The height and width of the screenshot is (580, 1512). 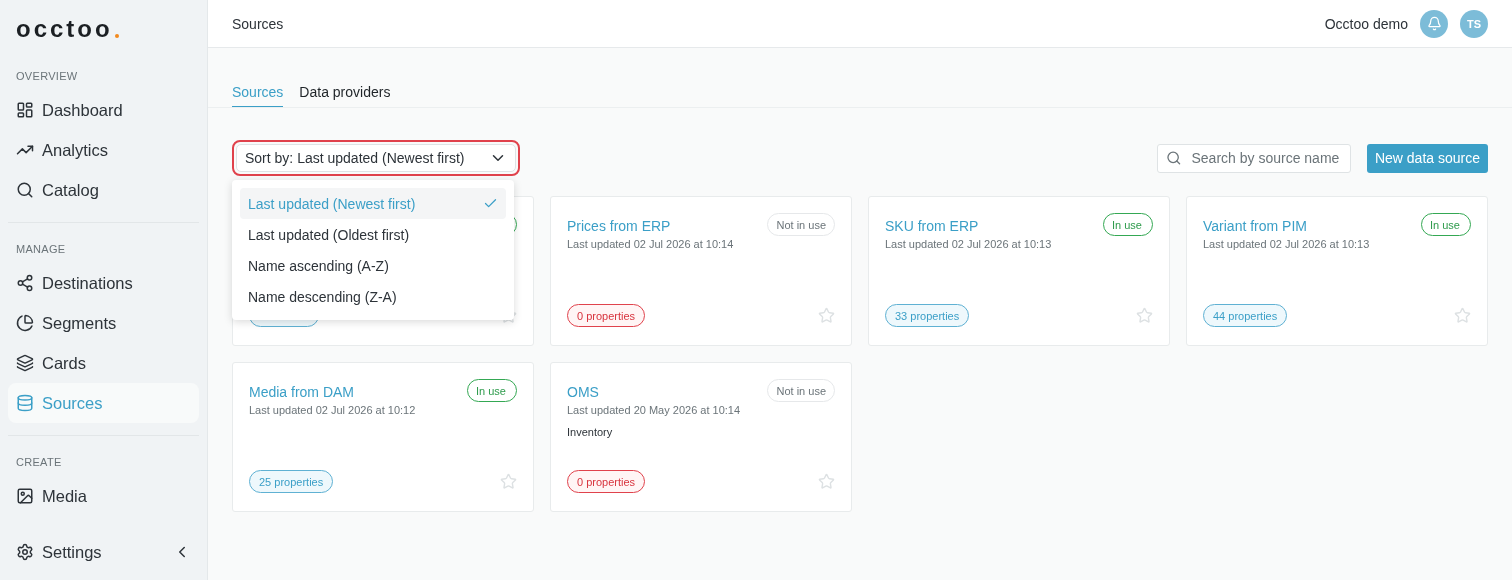 I want to click on nav-item: Destinations, so click(x=103, y=283).